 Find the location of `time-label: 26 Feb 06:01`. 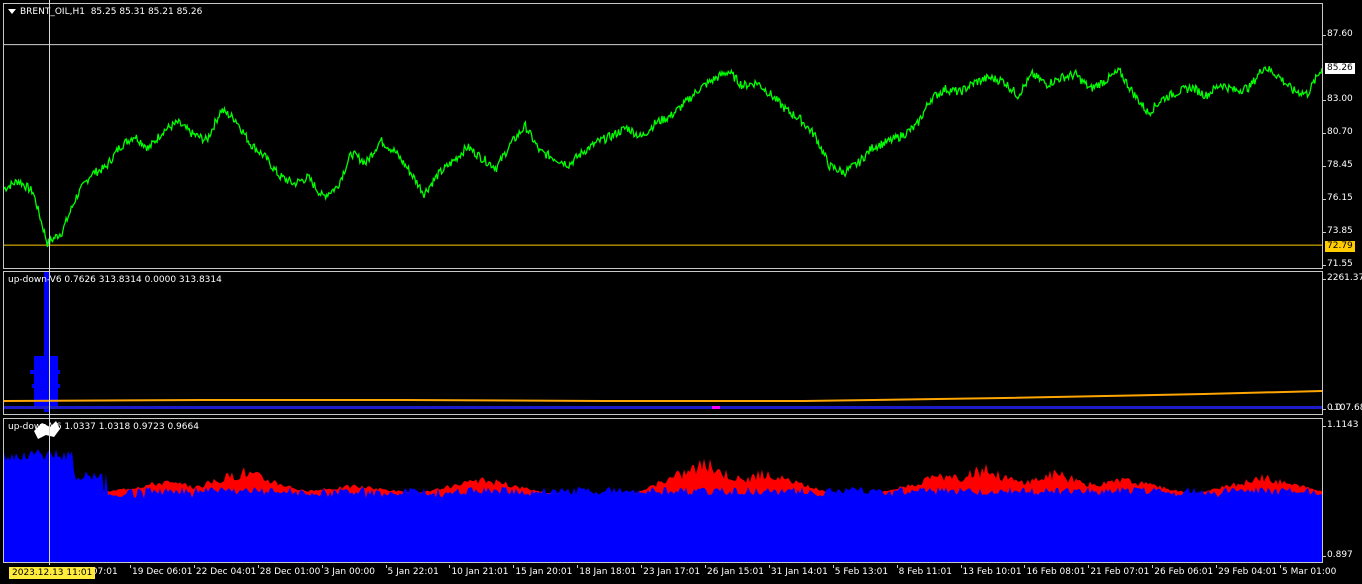

time-label: 26 Feb 06:01 is located at coordinates (1184, 572).